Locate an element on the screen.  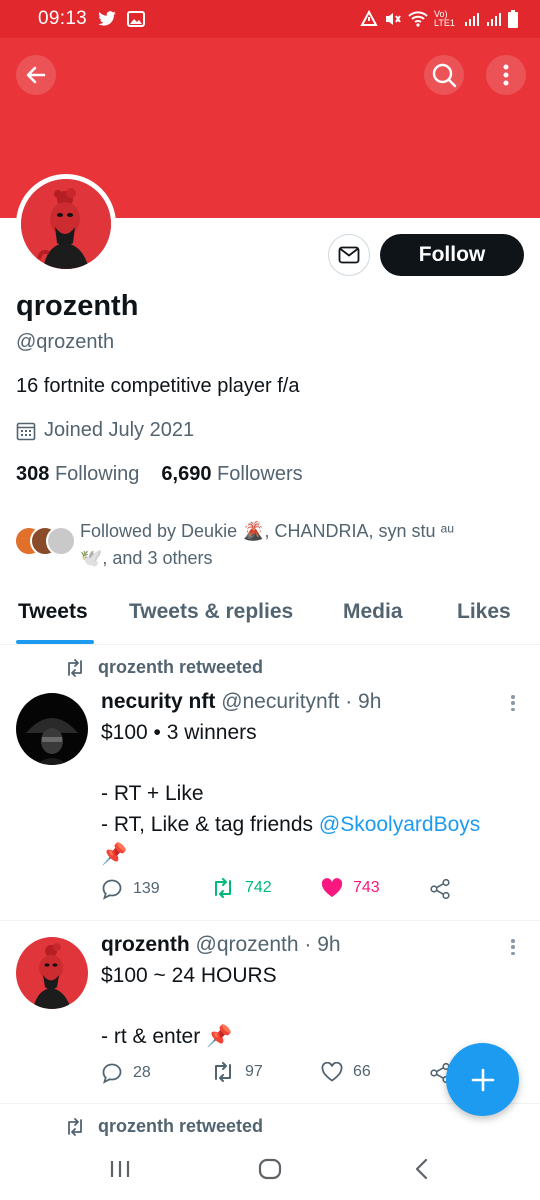
twitter-notification-icon is located at coordinates (107, 18).